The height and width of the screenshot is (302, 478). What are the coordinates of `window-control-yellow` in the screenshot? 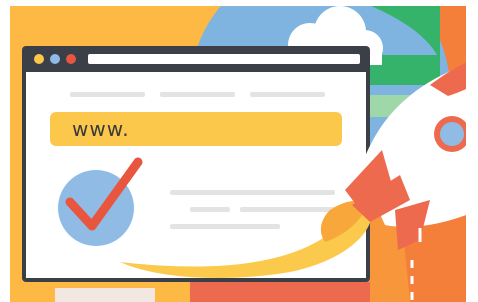 It's located at (39, 59).